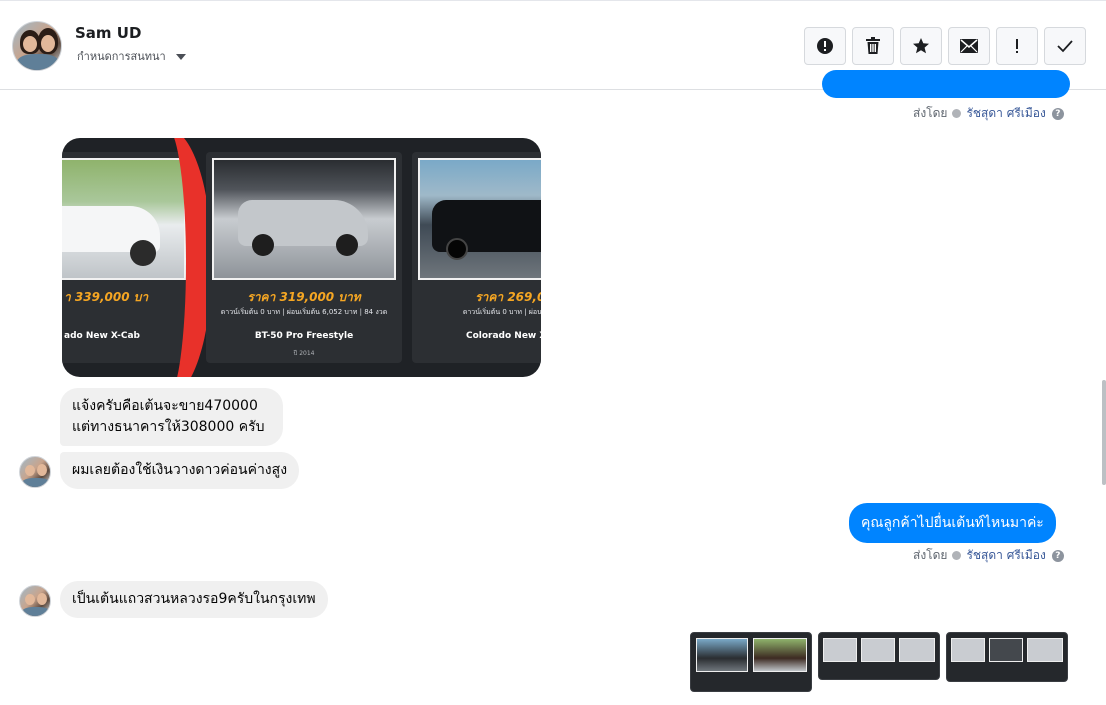  Describe the element at coordinates (121, 56) in the screenshot. I see `conversation-label: กำหนดการสนทนา` at that location.